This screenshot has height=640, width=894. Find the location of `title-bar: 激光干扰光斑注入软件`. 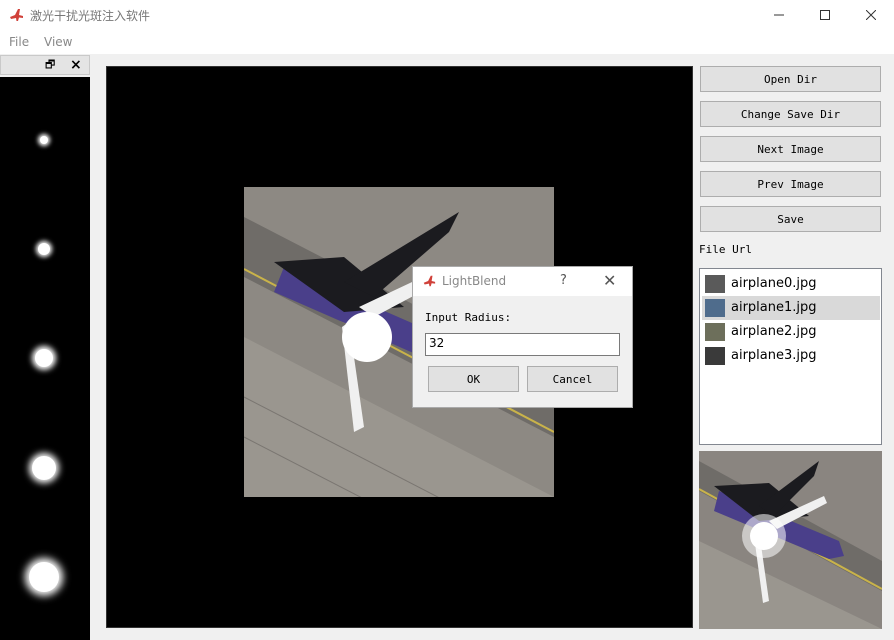

title-bar: 激光干扰光斑注入软件 is located at coordinates (447, 15).